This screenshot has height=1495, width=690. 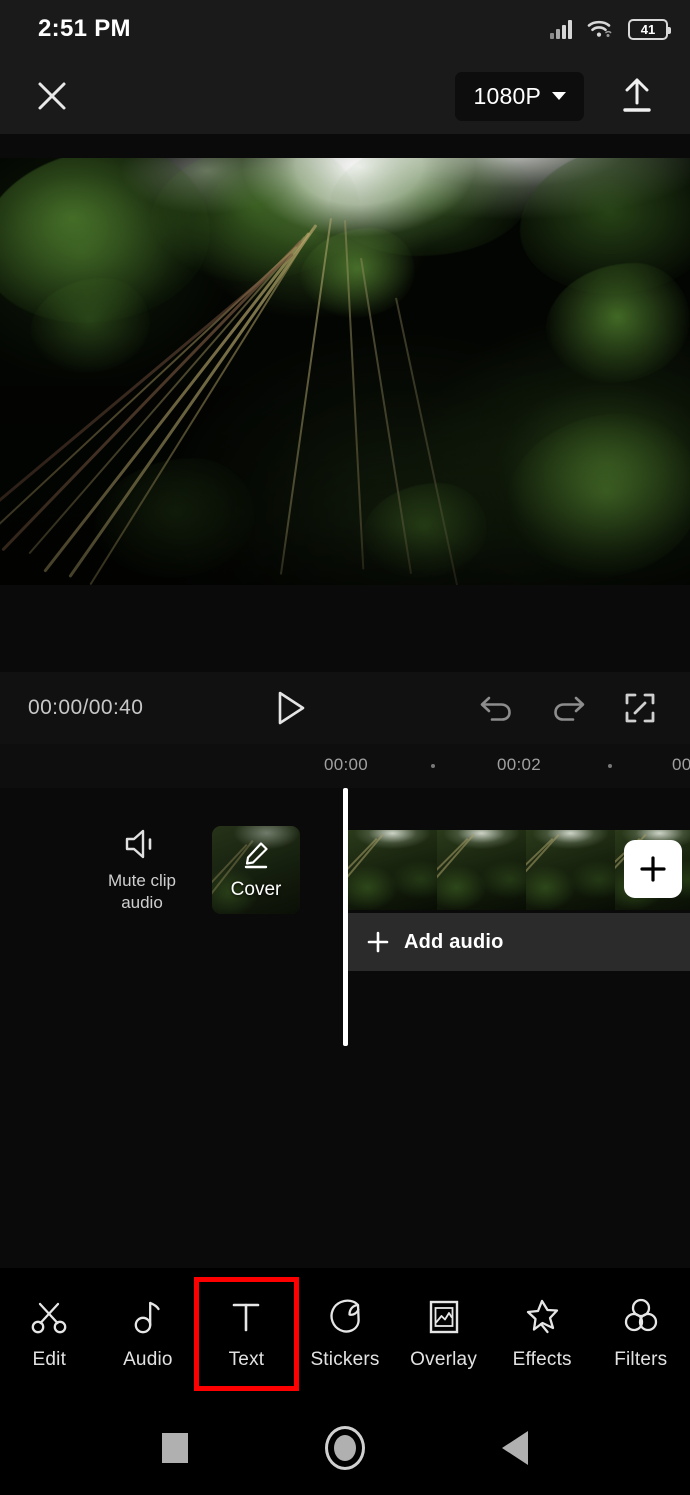 I want to click on tool-overlay: Overlay, so click(x=443, y=1334).